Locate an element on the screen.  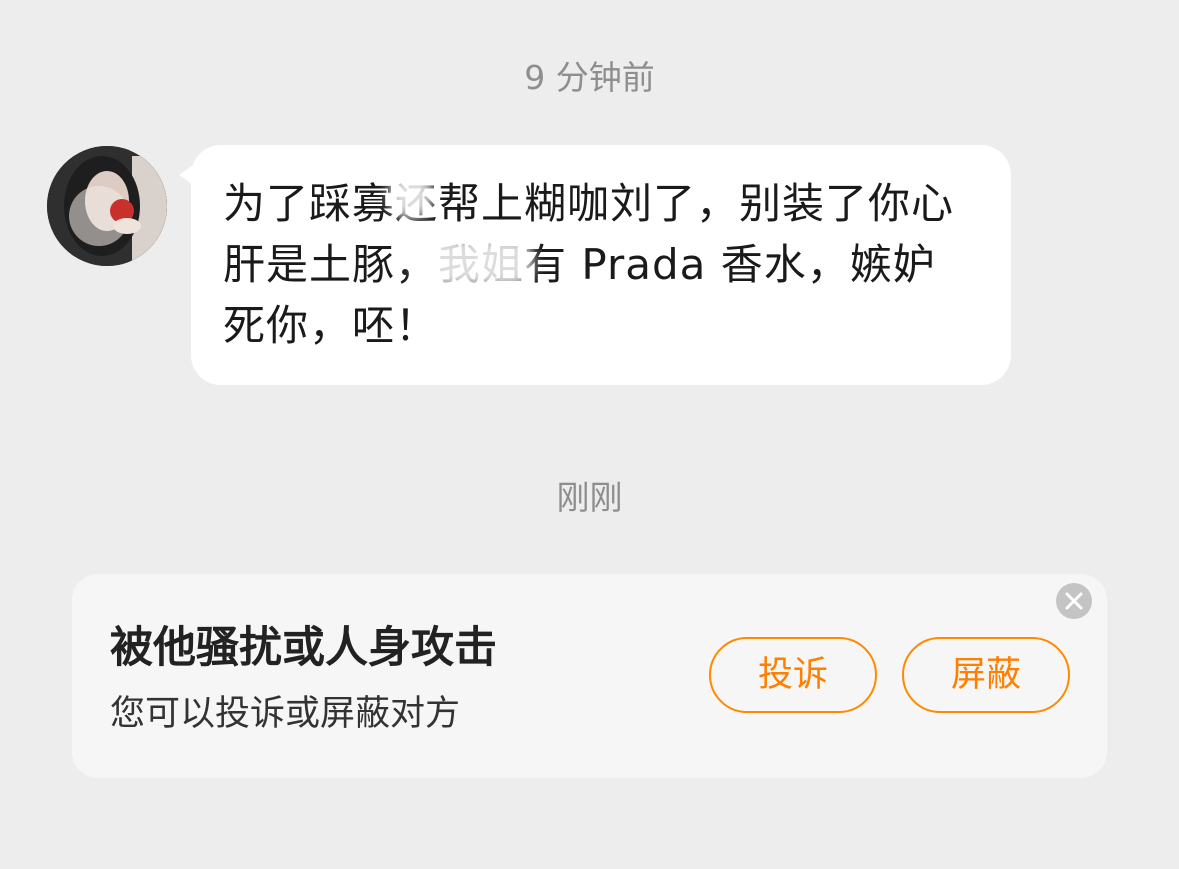
avatar-image is located at coordinates (107, 206).